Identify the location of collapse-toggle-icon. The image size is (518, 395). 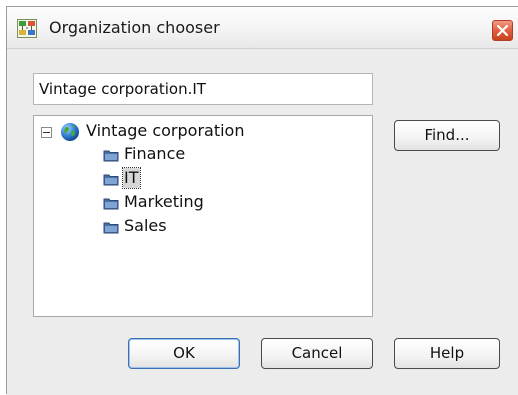
(46, 132).